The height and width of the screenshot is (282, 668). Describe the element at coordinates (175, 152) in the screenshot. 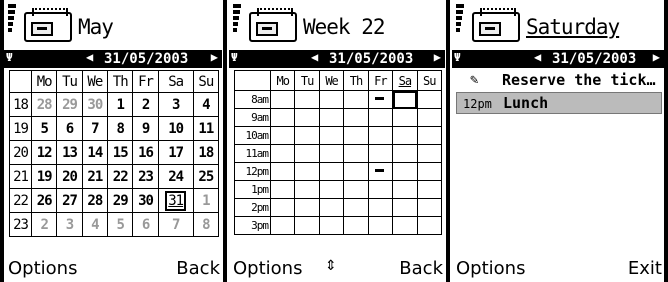

I see `day-cell: 17` at that location.